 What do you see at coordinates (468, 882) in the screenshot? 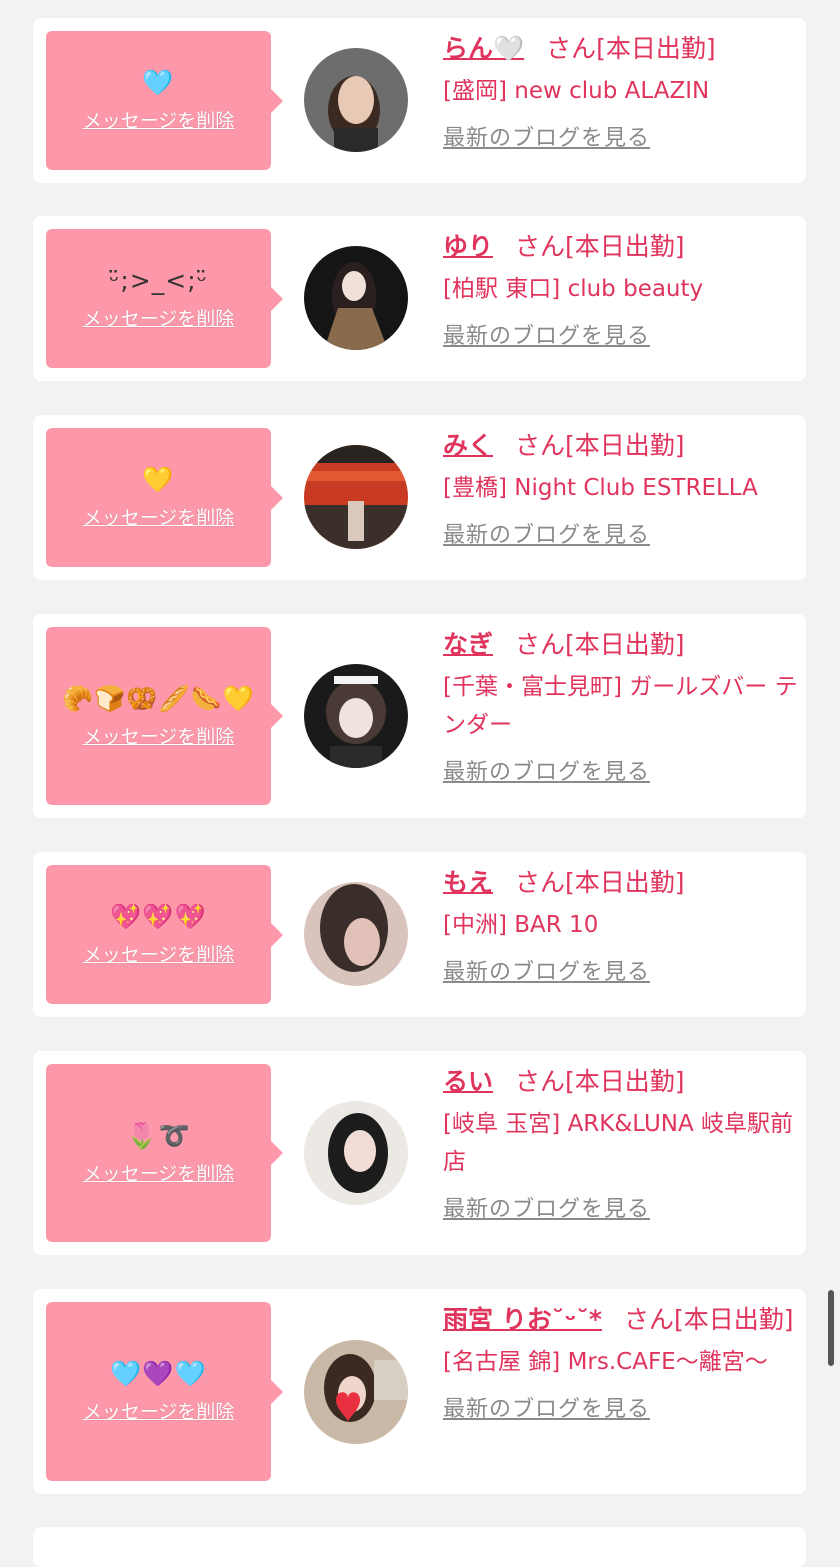
I see `cast-name-link: もえ` at bounding box center [468, 882].